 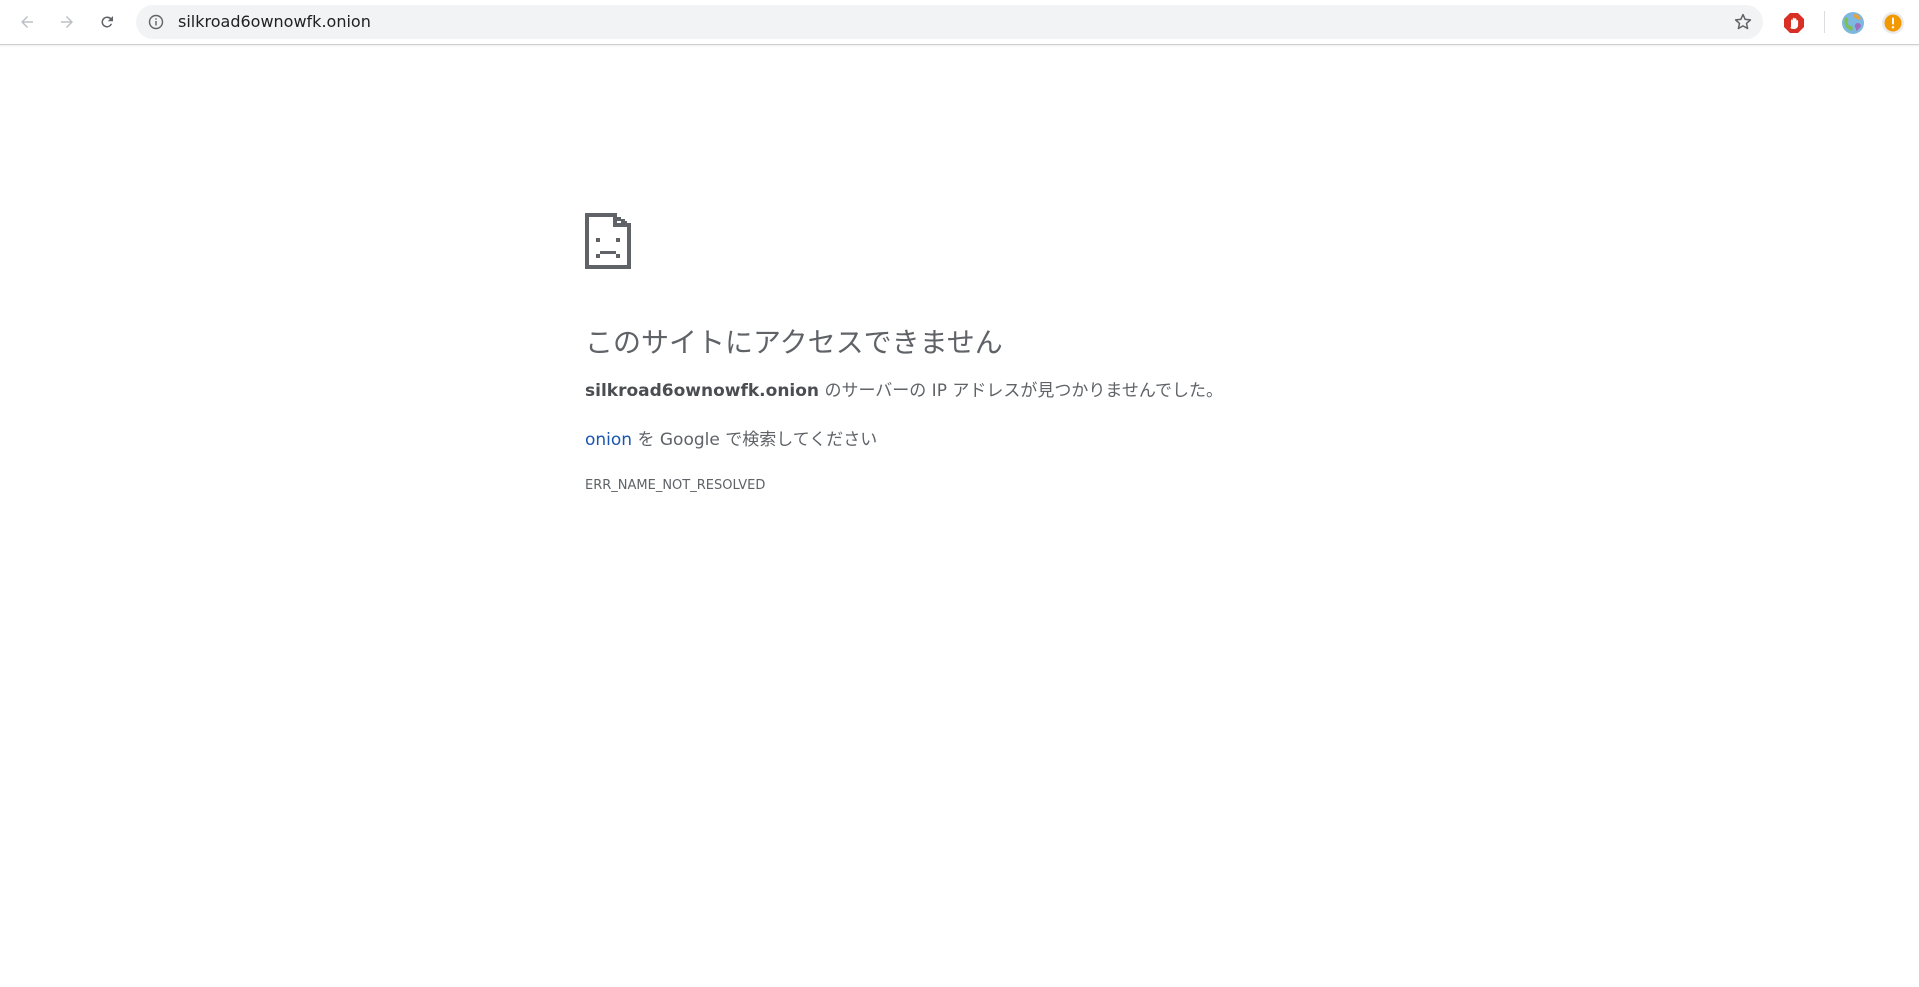 What do you see at coordinates (675, 485) in the screenshot?
I see `error-code: ERR_NAME_NOT_RESOLVED` at bounding box center [675, 485].